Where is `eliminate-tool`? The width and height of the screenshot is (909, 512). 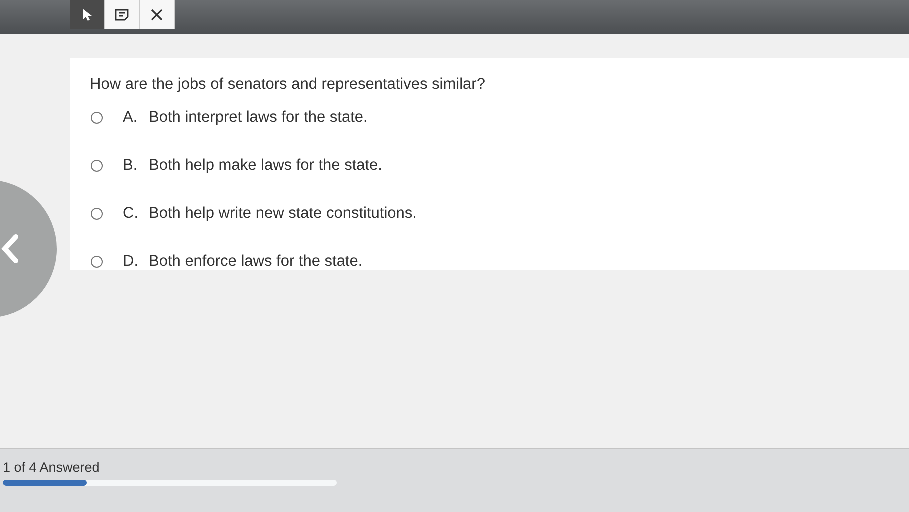 eliminate-tool is located at coordinates (157, 14).